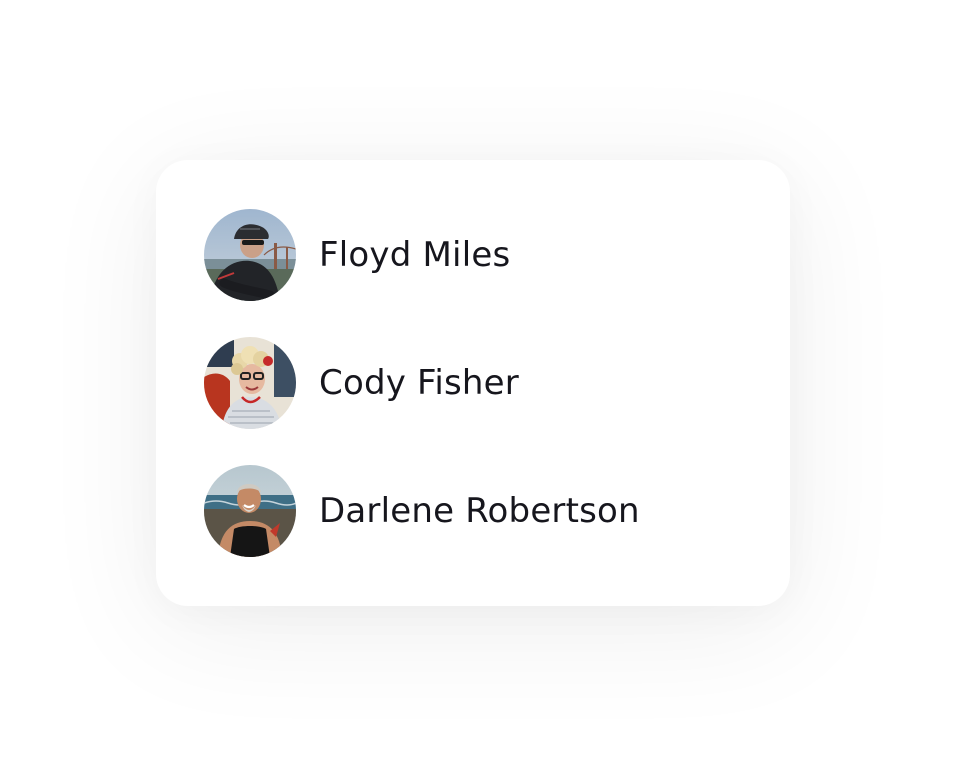 The height and width of the screenshot is (774, 962). I want to click on list-item: Darlene Robertson, so click(422, 511).